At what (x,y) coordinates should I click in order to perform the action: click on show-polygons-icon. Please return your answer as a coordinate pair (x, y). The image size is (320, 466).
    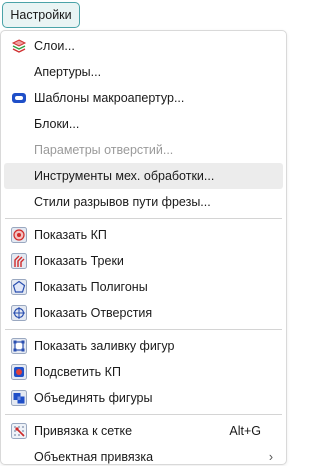
    Looking at the image, I should click on (19, 287).